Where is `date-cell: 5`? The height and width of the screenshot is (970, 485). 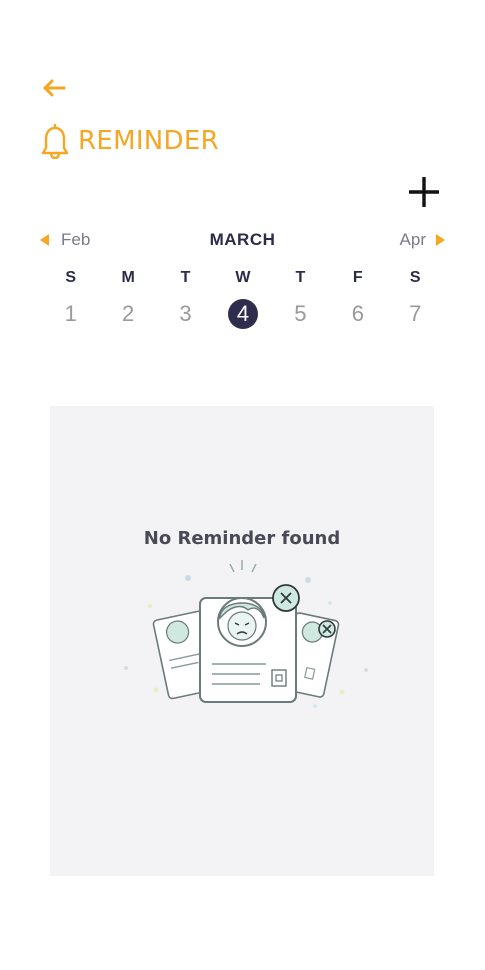 date-cell: 5 is located at coordinates (300, 314).